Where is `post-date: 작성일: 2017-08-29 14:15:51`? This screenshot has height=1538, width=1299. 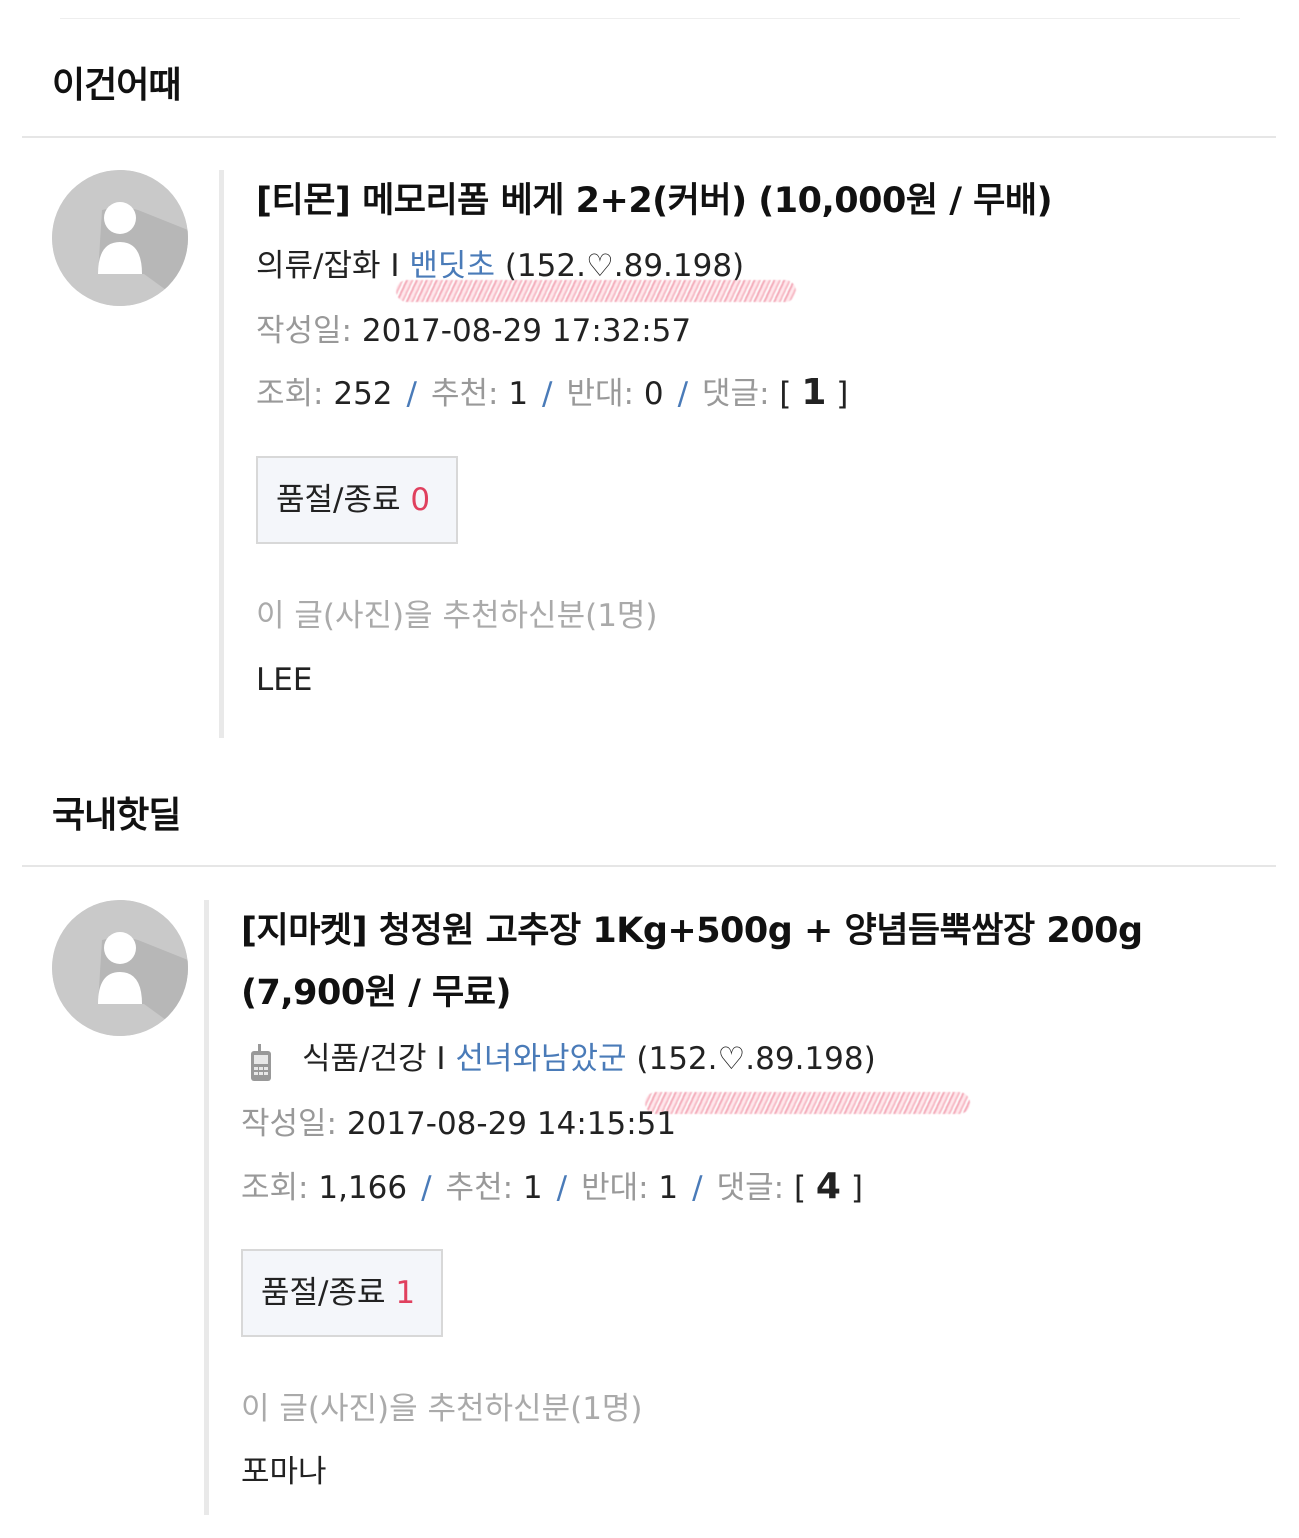 post-date: 작성일: 2017-08-29 14:15:51 is located at coordinates (458, 1124).